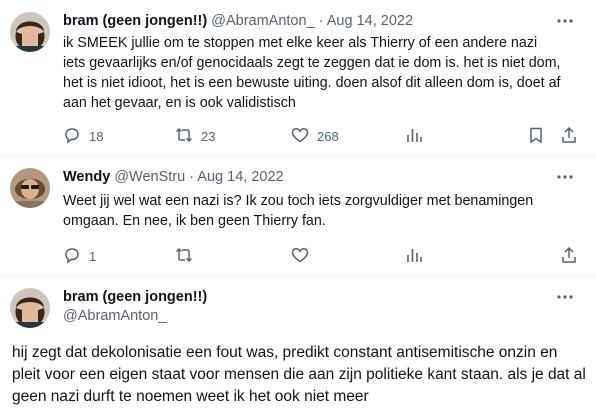 This screenshot has height=415, width=596. I want to click on tweet-actions: 1, so click(323, 256).